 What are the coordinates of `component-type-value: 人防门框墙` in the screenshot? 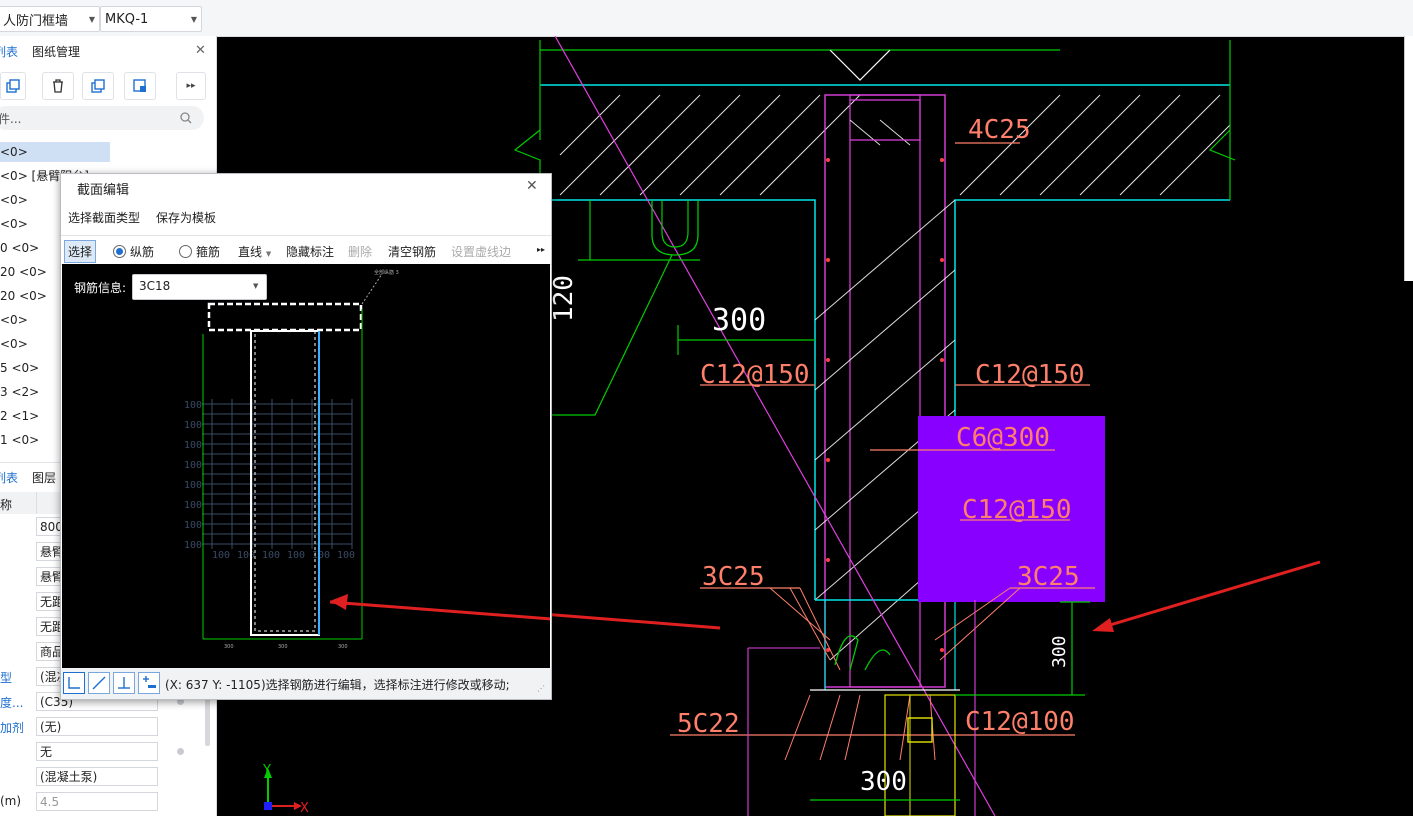 It's located at (36, 21).